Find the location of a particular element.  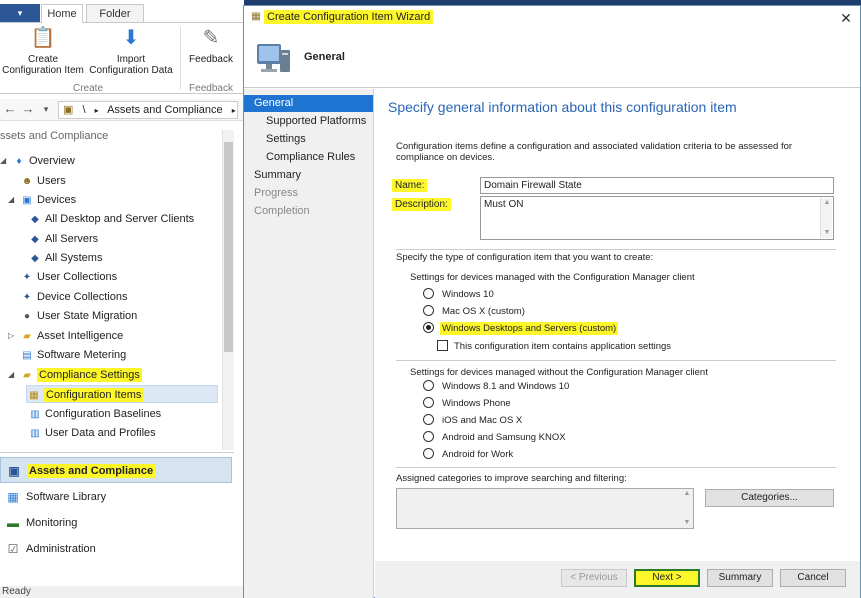

previous-button: < Previous is located at coordinates (594, 578).